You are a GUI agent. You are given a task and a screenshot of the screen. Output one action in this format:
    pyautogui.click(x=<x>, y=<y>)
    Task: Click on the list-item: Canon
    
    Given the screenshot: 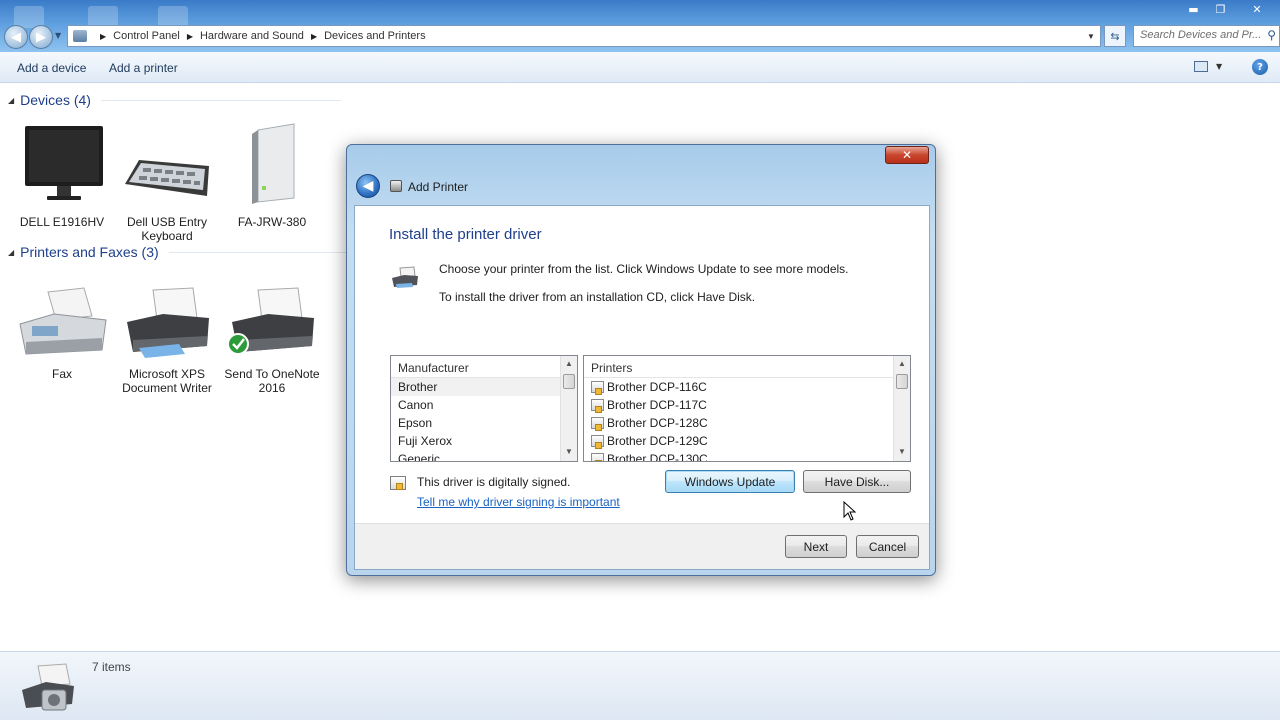 What is the action you would take?
    pyautogui.click(x=484, y=405)
    